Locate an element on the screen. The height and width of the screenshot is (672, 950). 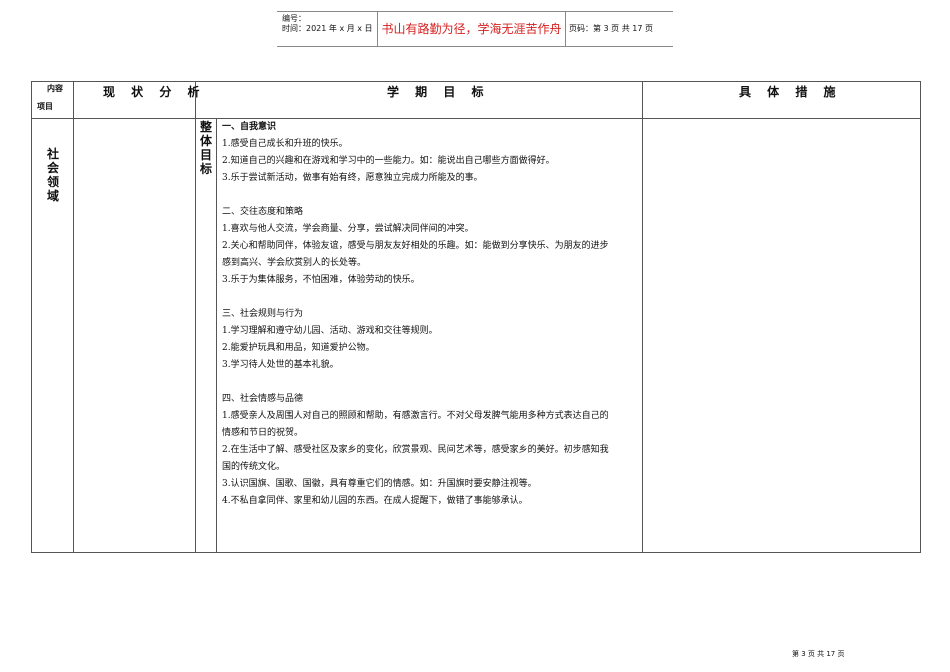
header-meta: 编号： 时间：2021 年 x 月 x 日 is located at coordinates (327, 29).